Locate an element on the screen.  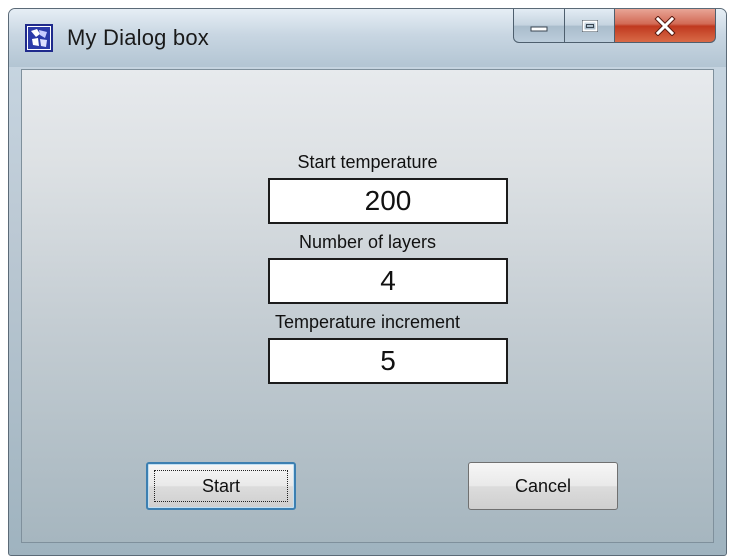
minimize-icon is located at coordinates (539, 28).